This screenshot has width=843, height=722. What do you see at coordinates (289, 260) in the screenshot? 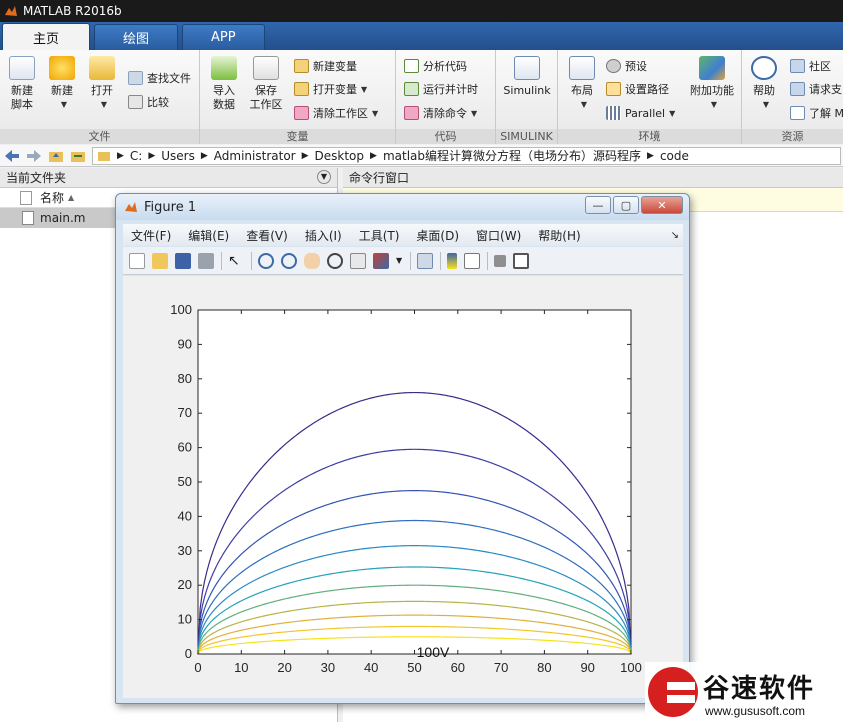
I see `zoom-out-icon` at bounding box center [289, 260].